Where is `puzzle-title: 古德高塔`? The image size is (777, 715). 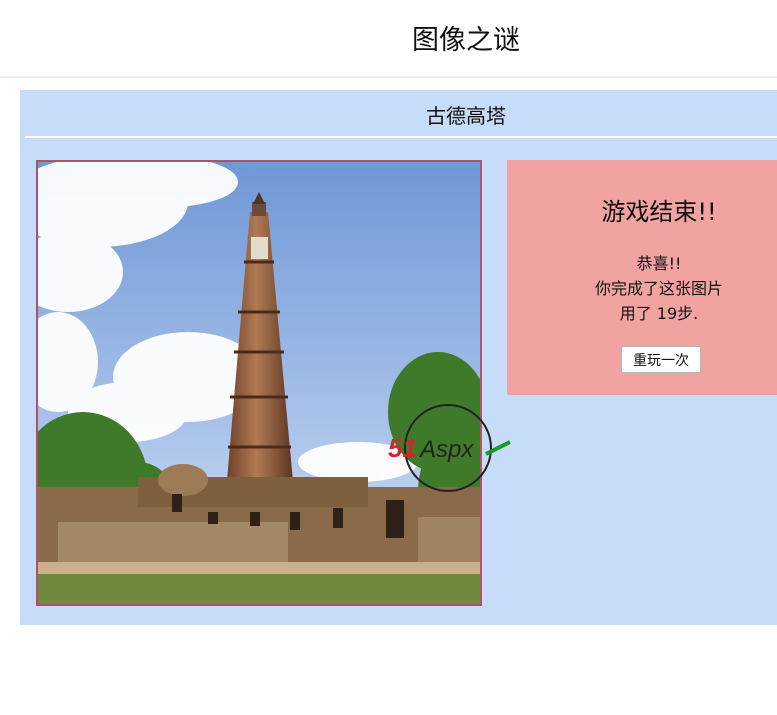
puzzle-title: 古德高塔 is located at coordinates (466, 116).